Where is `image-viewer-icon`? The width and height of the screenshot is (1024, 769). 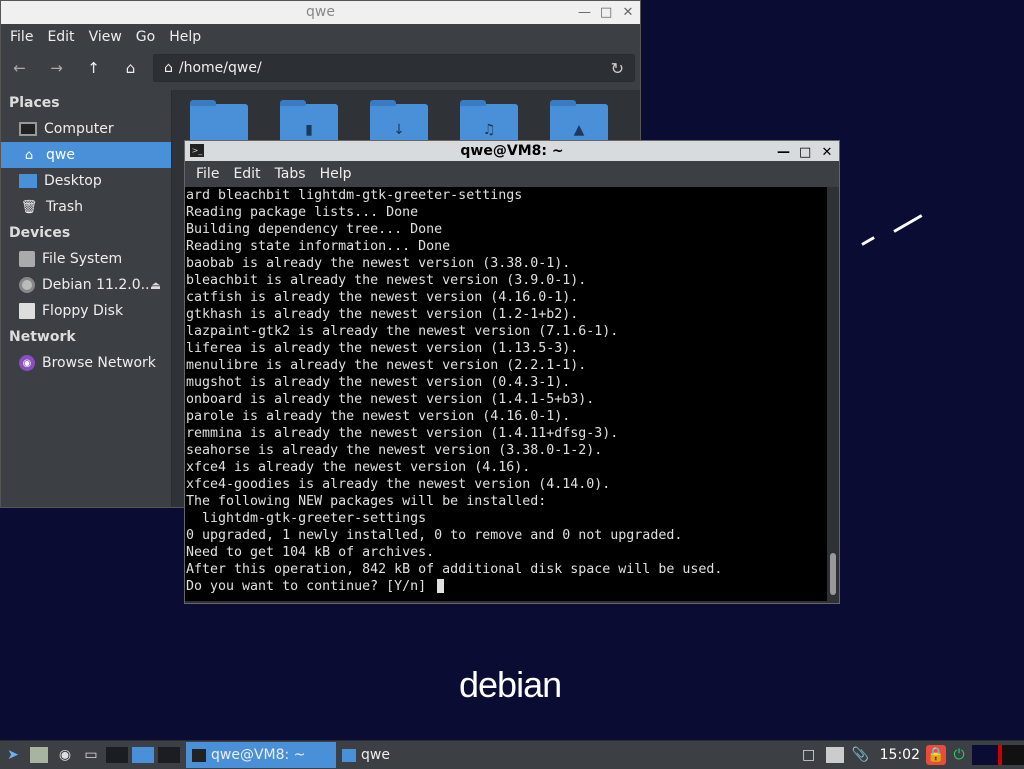
image-viewer-icon is located at coordinates (835, 755).